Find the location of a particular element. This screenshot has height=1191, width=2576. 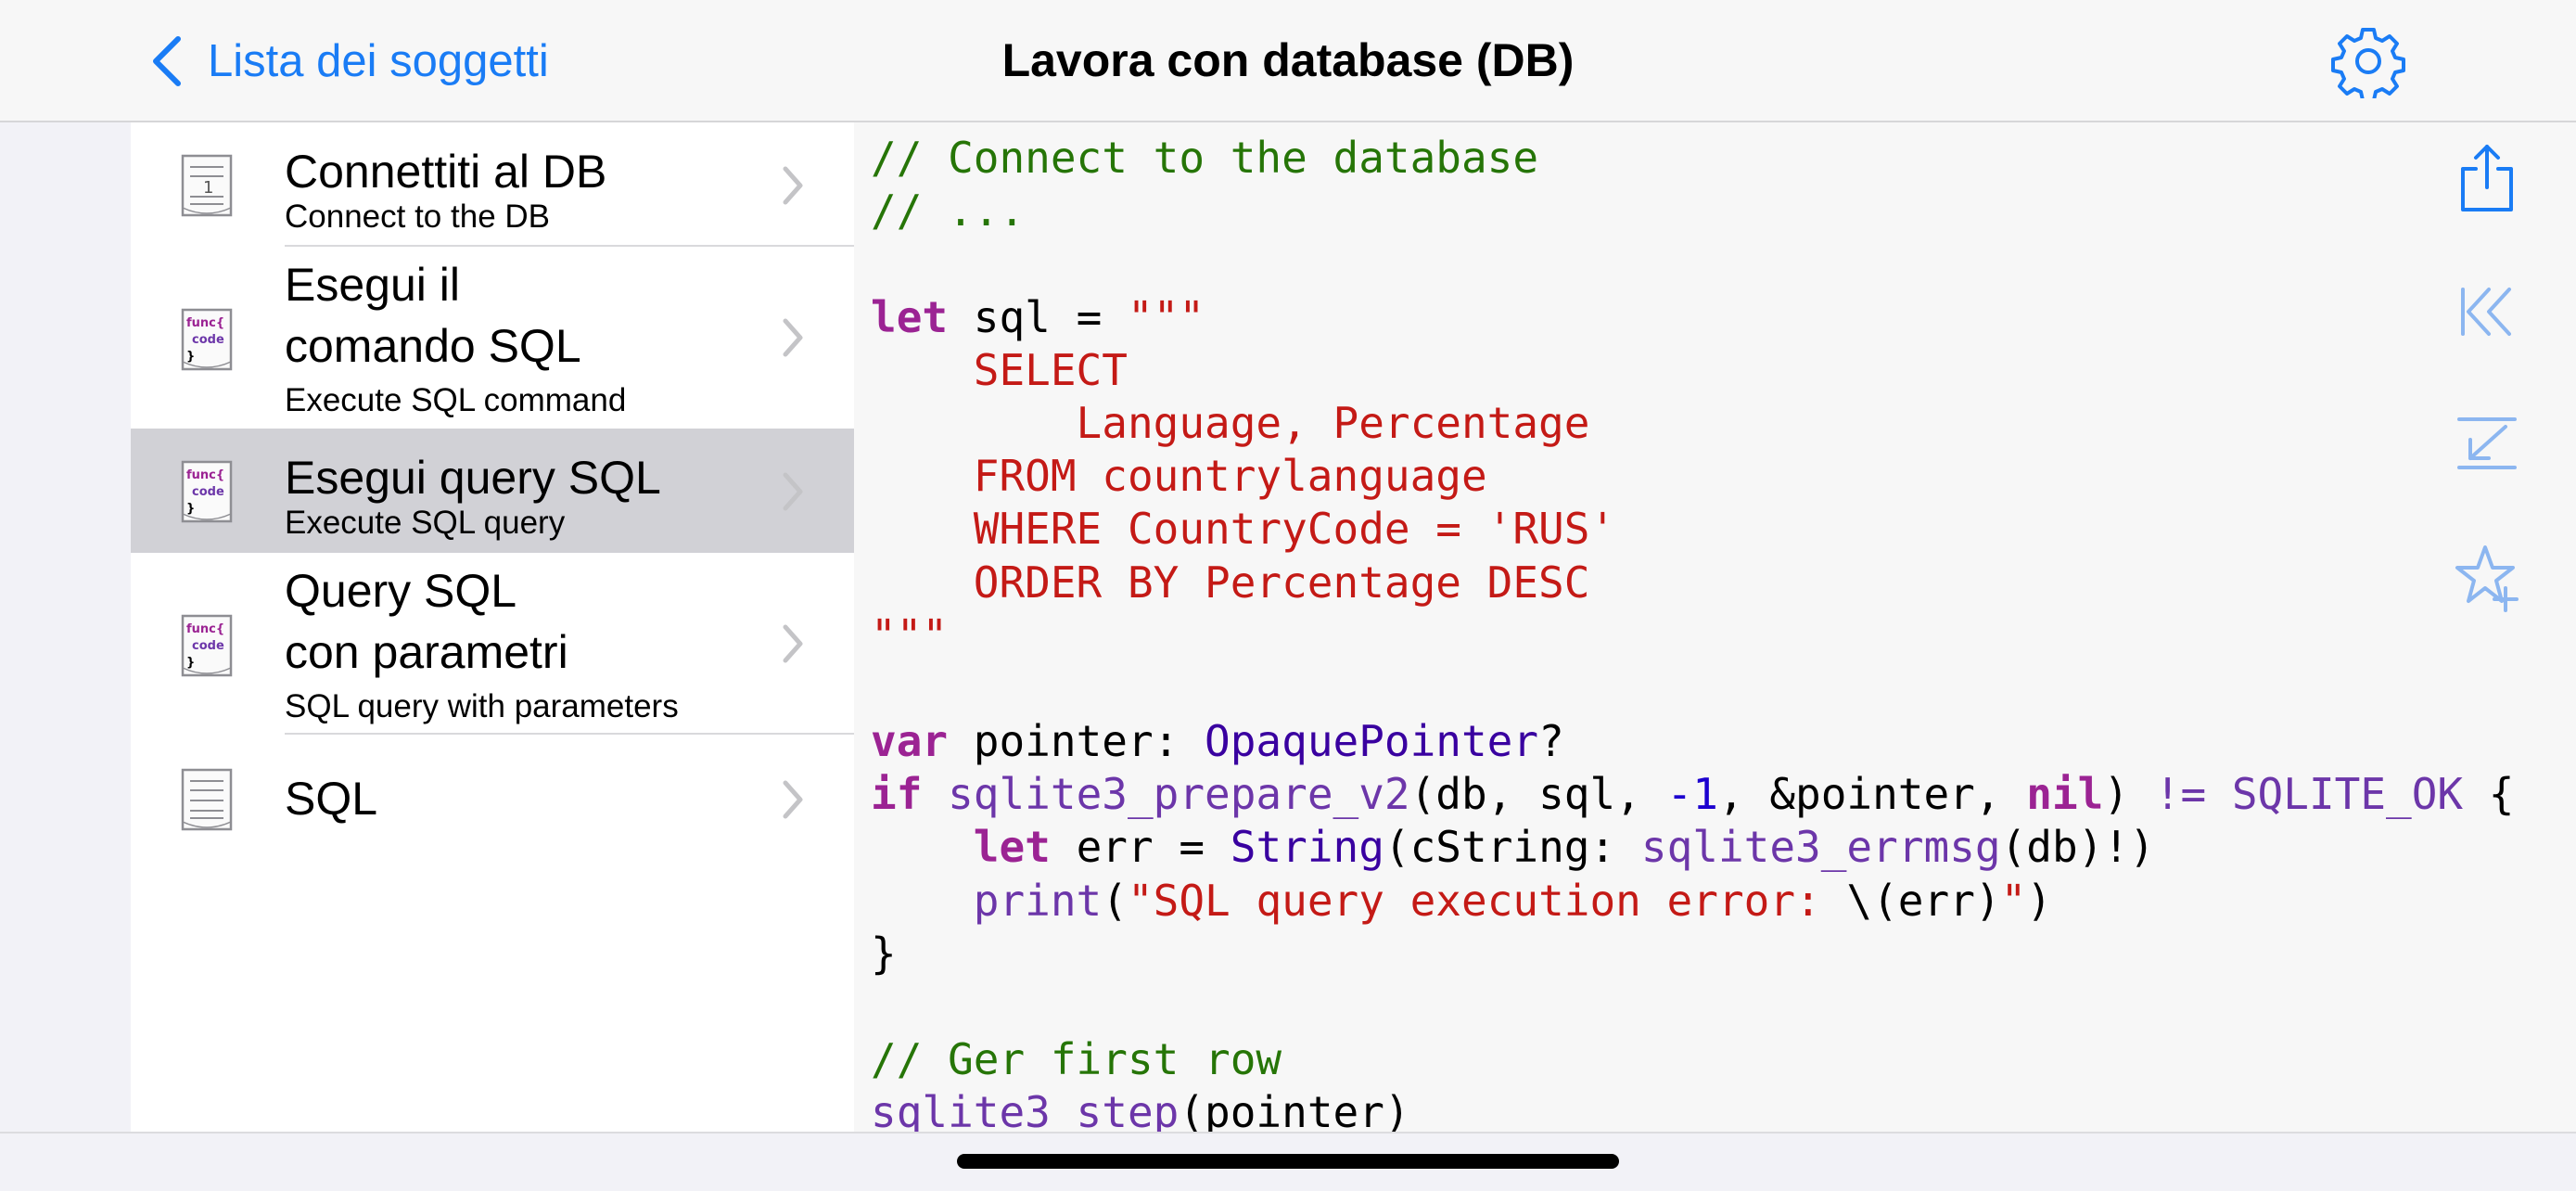

list-item-title: Connettiti al DB is located at coordinates (446, 172).